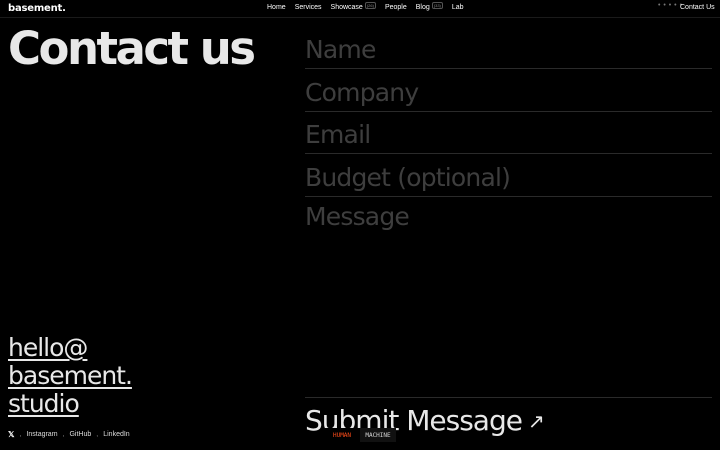  I want to click on company-input, so click(508, 92).